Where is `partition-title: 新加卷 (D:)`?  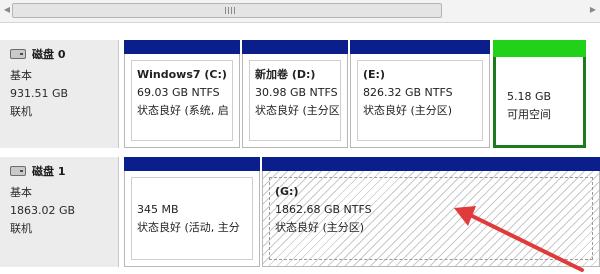 partition-title: 新加卷 (D:) is located at coordinates (285, 74).